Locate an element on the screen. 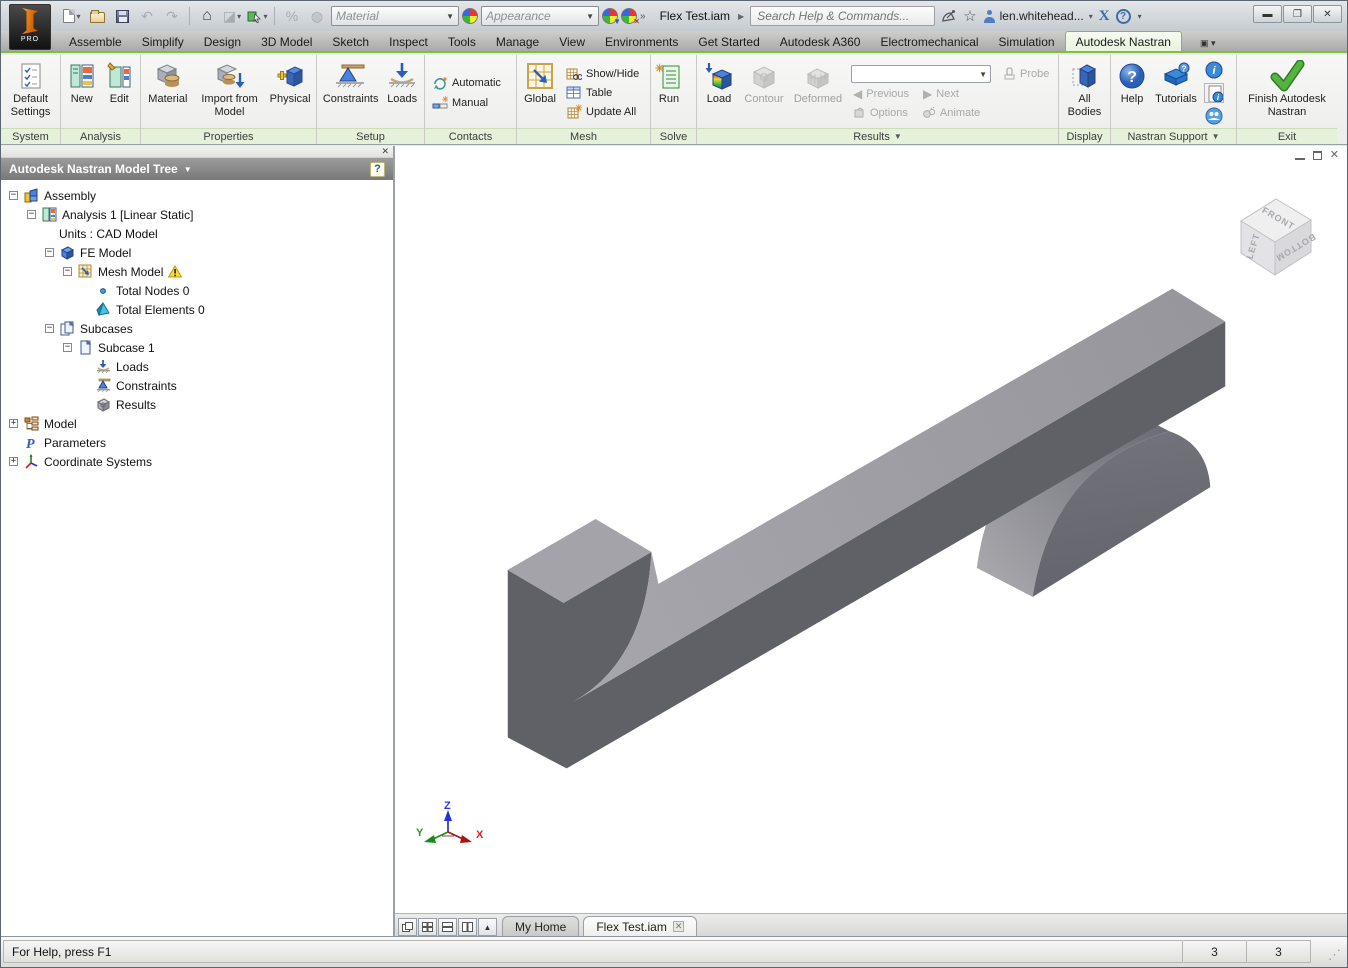 This screenshot has height=968, width=1348. tree-item-subcases: − Subcases is located at coordinates (197, 328).